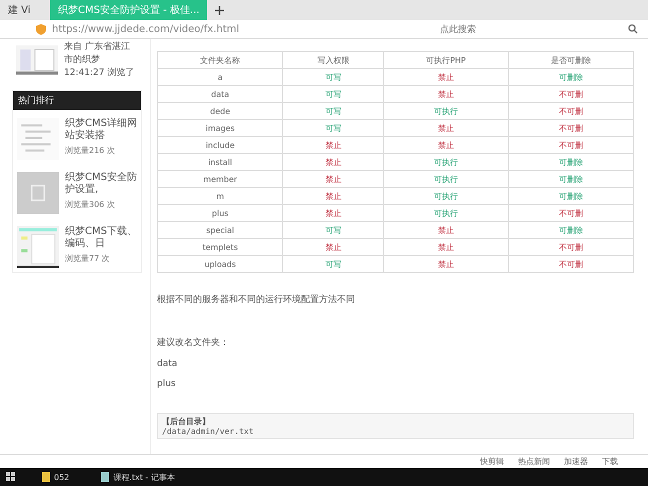 Image resolution: width=648 pixels, height=486 pixels. What do you see at coordinates (101, 130) in the screenshot?
I see `article-link: 织梦CMS详细网站安装搭` at bounding box center [101, 130].